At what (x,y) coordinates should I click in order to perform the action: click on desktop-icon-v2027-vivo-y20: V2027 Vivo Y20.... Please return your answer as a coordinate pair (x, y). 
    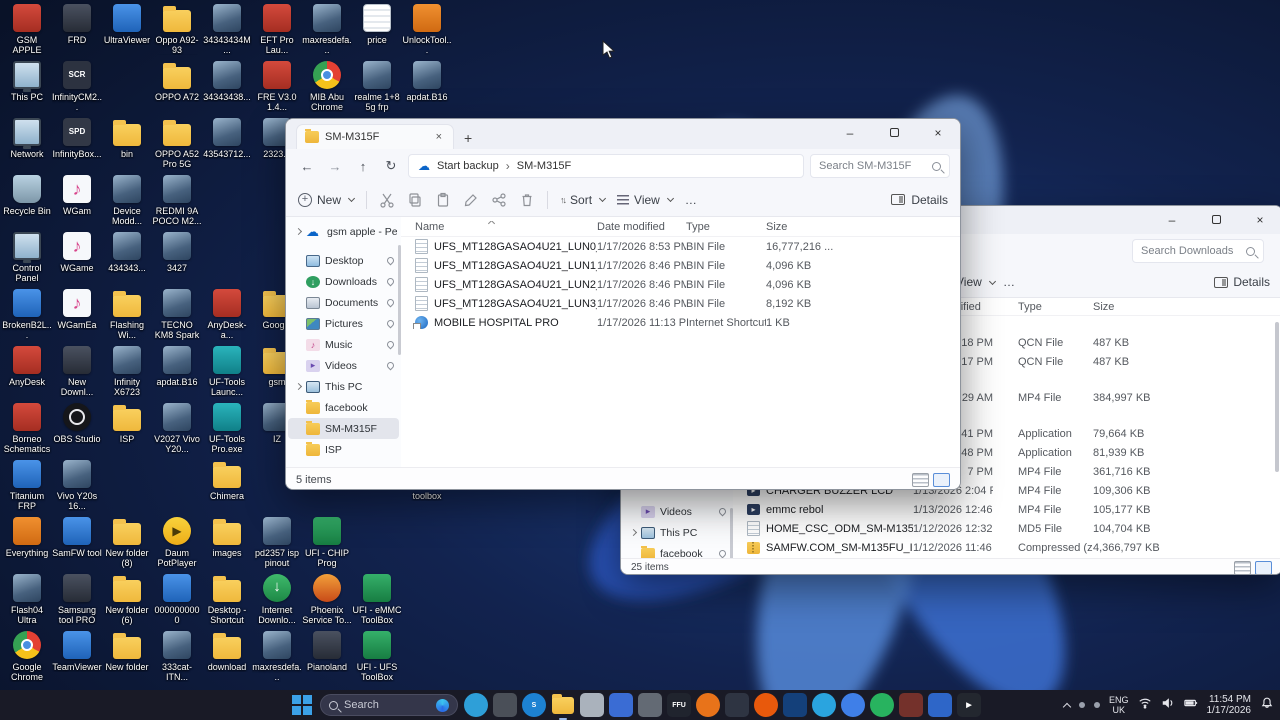
    Looking at the image, I should click on (177, 428).